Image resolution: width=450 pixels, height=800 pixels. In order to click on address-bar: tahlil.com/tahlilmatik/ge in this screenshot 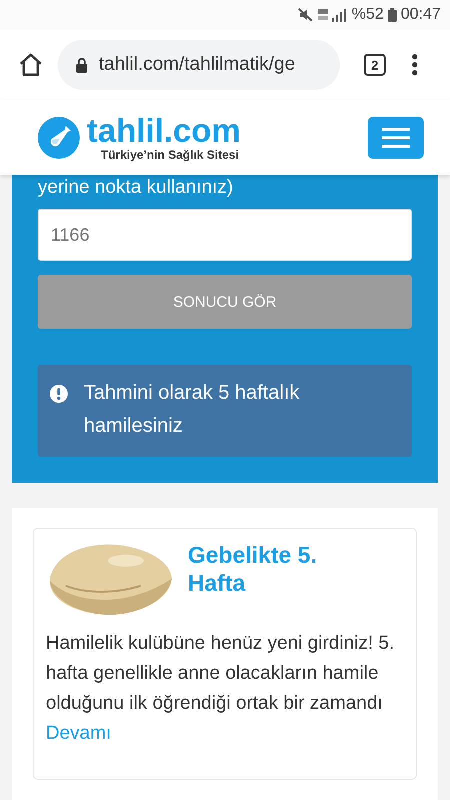, I will do `click(199, 65)`.